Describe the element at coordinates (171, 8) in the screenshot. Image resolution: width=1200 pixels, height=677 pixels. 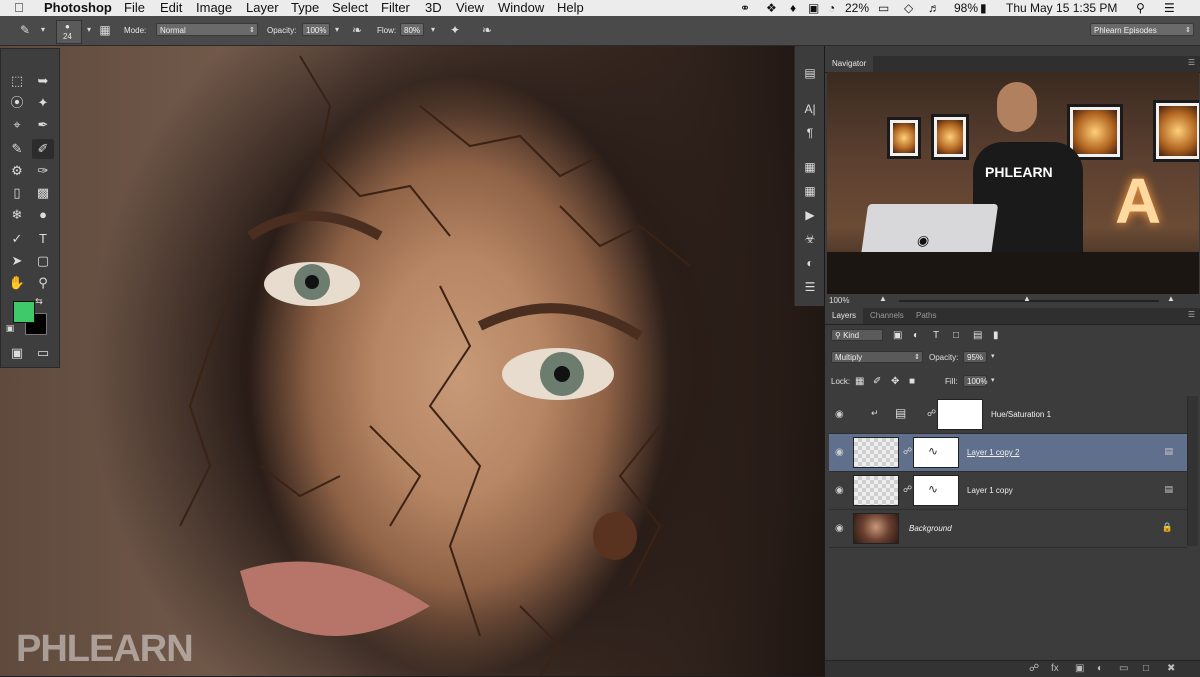
I see `menu-edit: Edit` at that location.